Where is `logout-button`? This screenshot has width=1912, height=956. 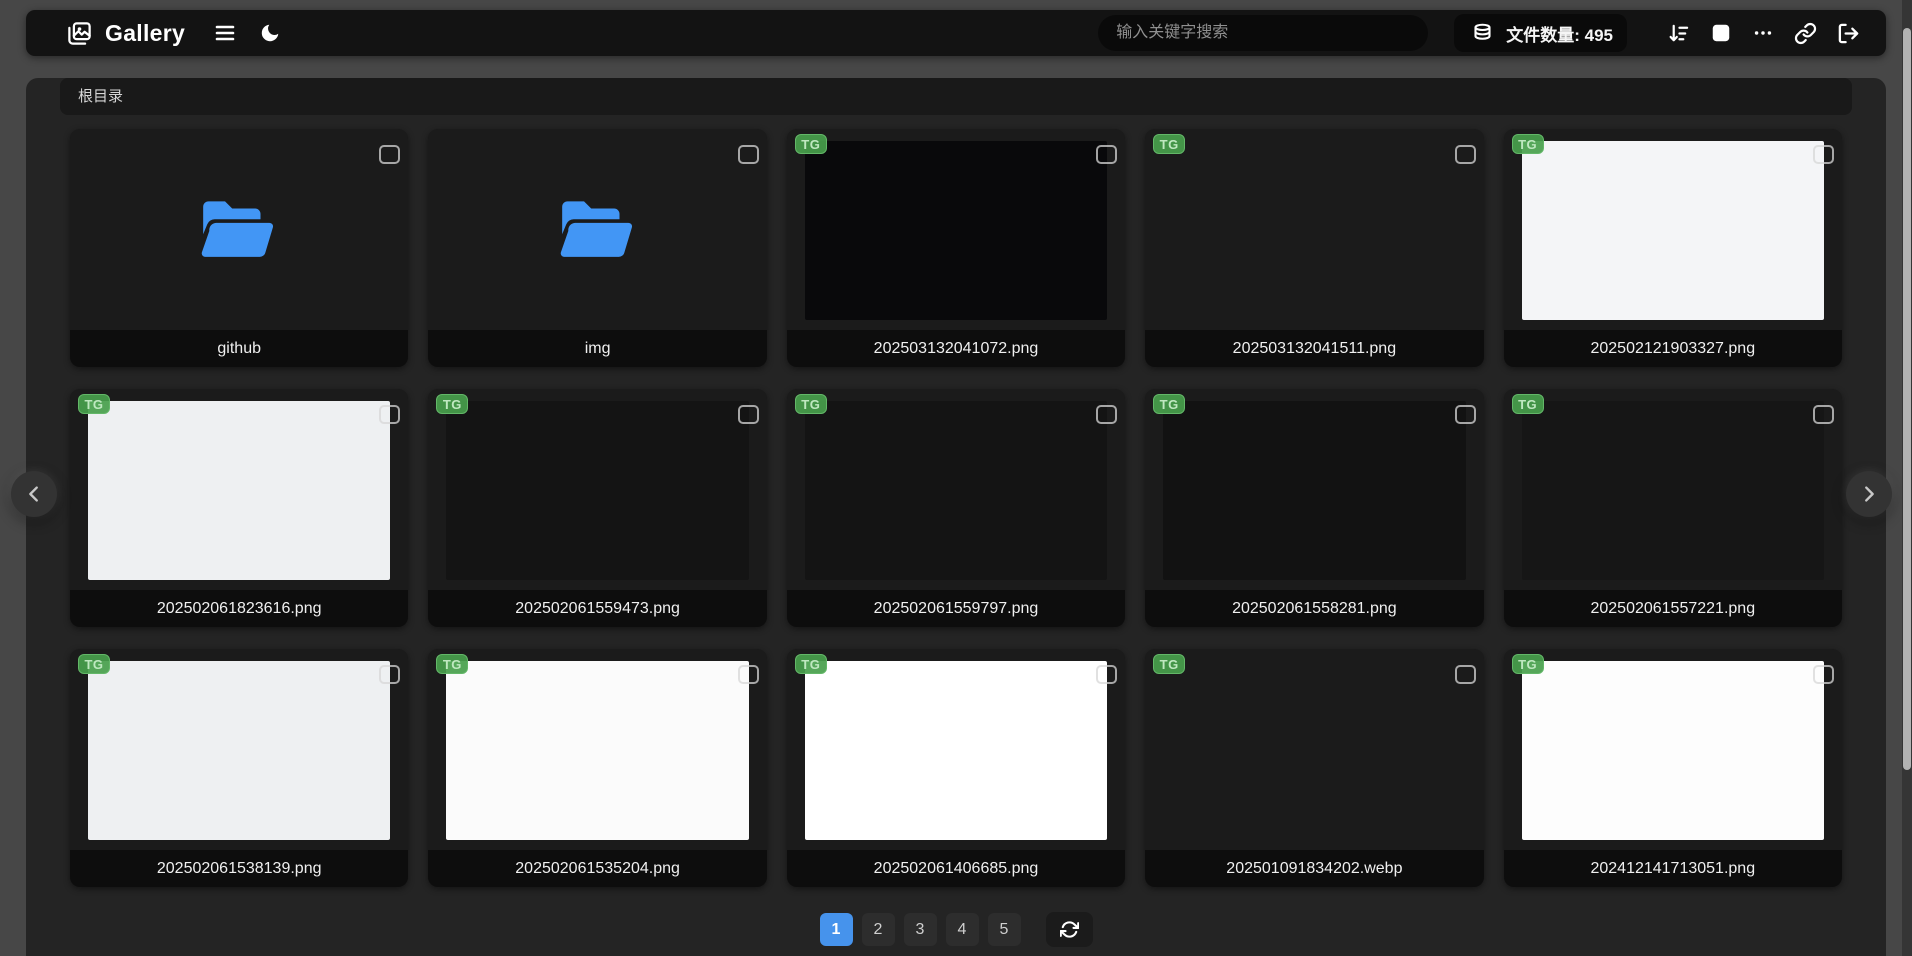
logout-button is located at coordinates (1848, 33).